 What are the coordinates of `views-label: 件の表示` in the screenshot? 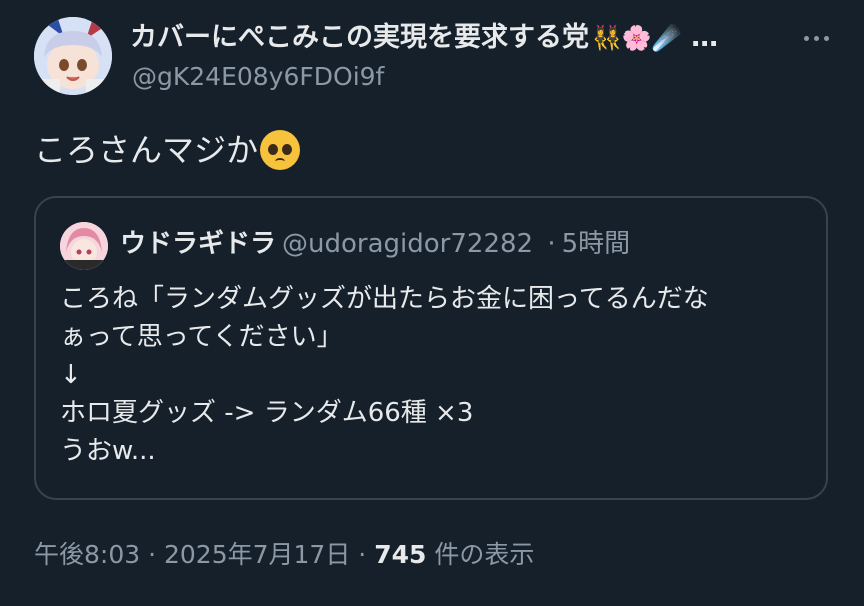 It's located at (484, 554).